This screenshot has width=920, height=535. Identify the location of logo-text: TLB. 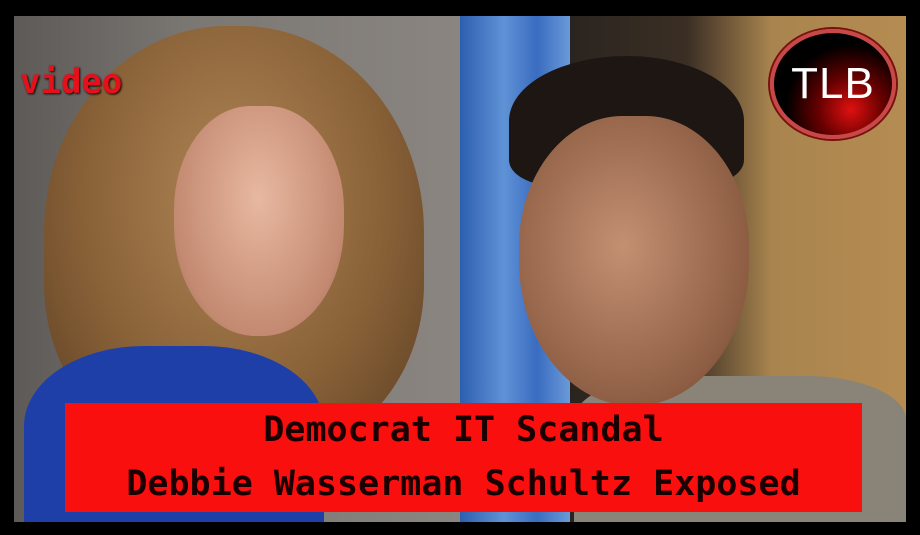
(833, 83).